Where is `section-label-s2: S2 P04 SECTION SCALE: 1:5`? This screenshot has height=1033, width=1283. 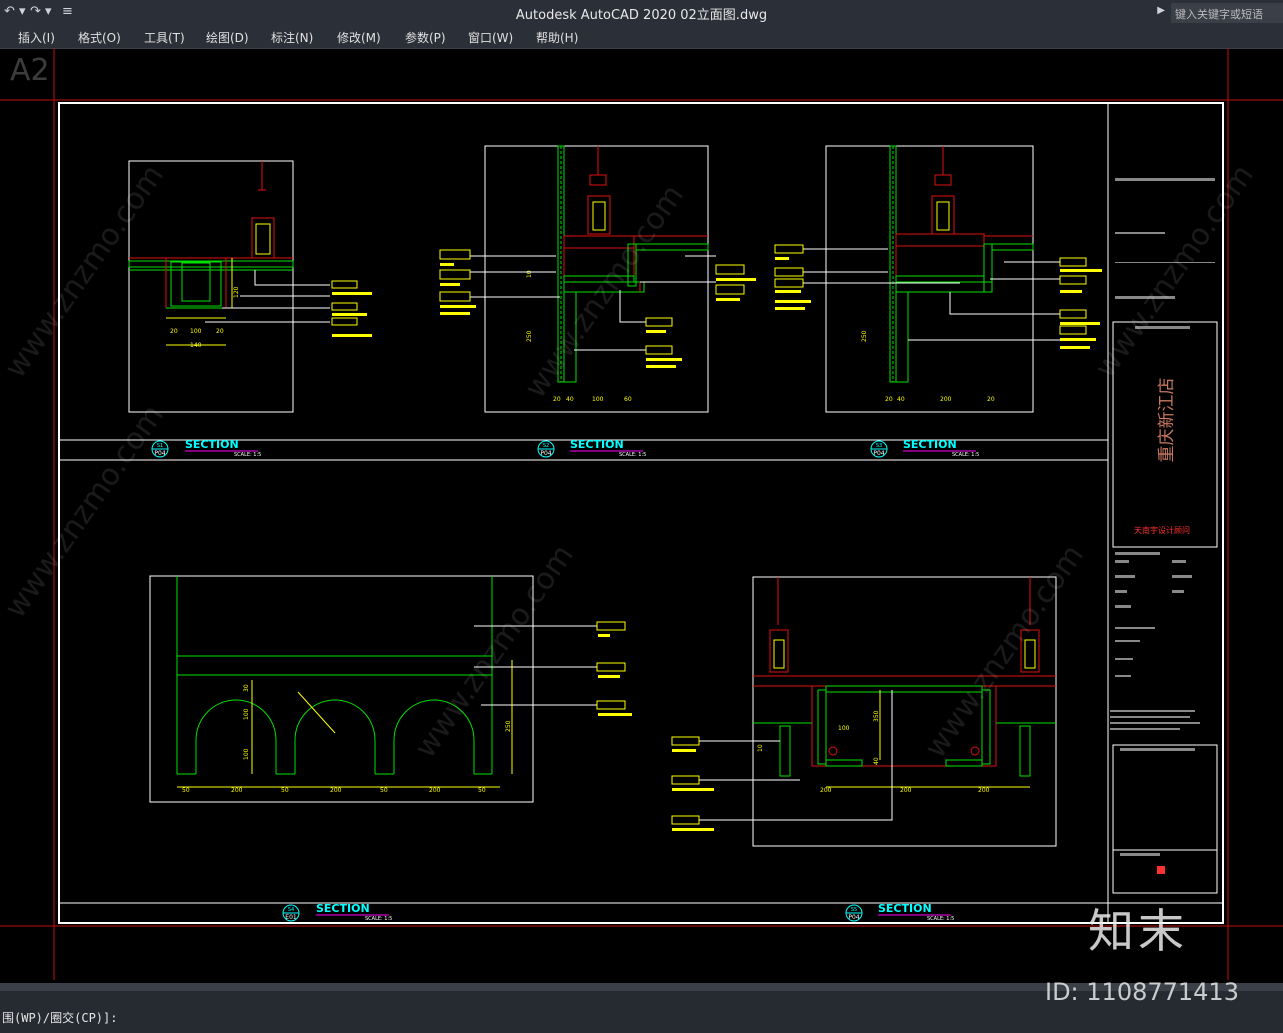 section-label-s2: S2 P04 SECTION SCALE: 1:5 is located at coordinates (591, 448).